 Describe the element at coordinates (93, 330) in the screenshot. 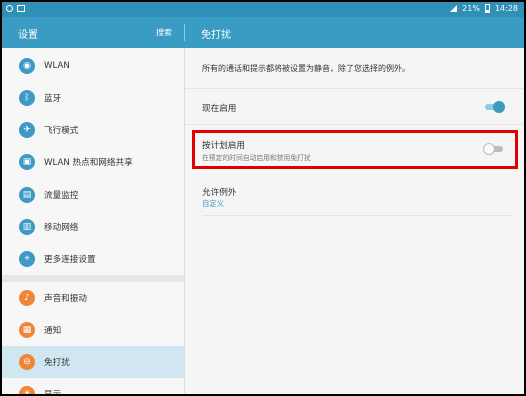

I see `sidebar-item-notifications: ▦ 通知` at that location.